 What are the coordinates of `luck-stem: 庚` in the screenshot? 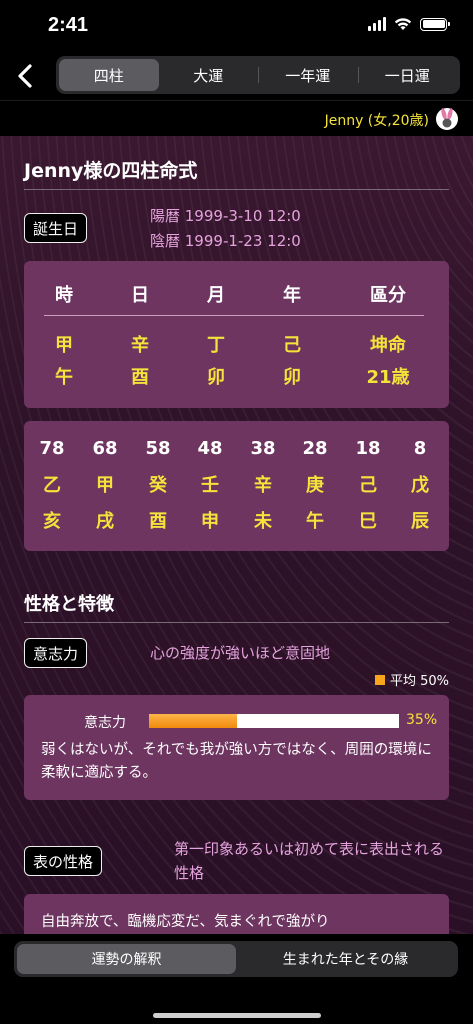 It's located at (315, 485).